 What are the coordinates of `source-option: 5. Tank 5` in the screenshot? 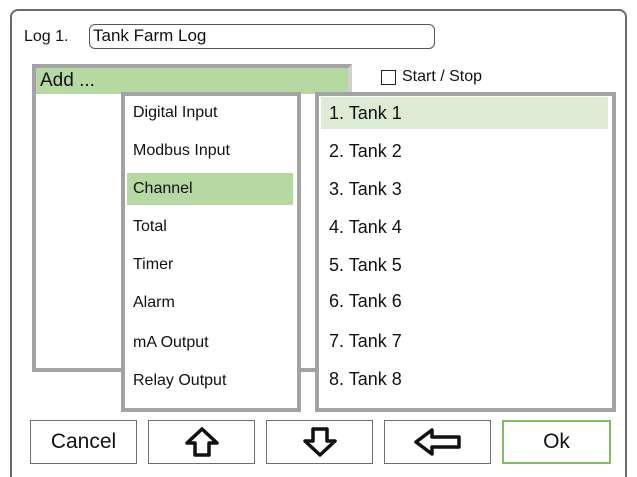 It's located at (464, 265).